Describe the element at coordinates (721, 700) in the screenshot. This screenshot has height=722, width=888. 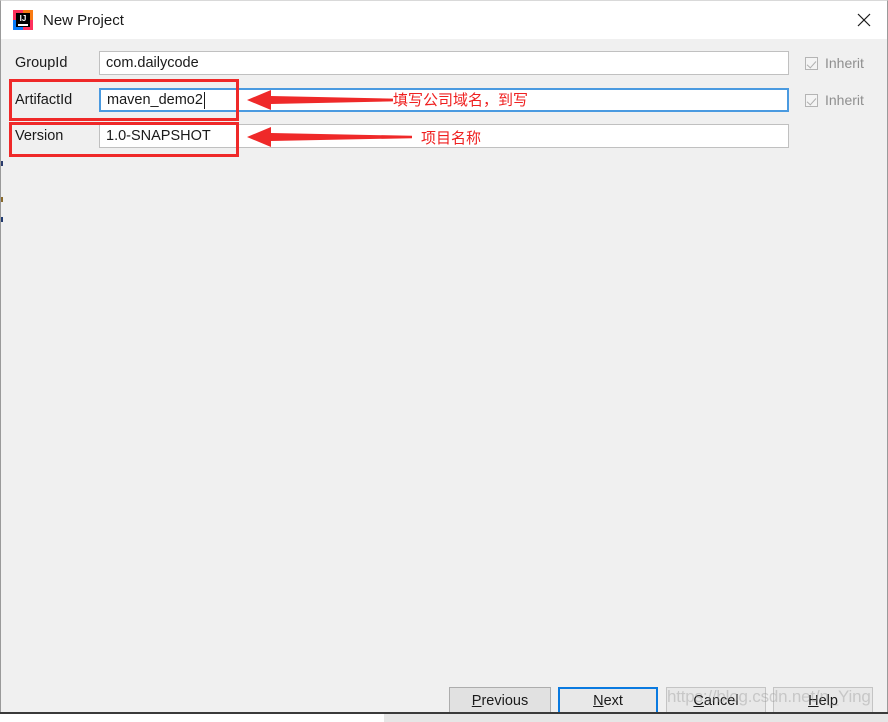
I see `cancel-label: ancel` at that location.